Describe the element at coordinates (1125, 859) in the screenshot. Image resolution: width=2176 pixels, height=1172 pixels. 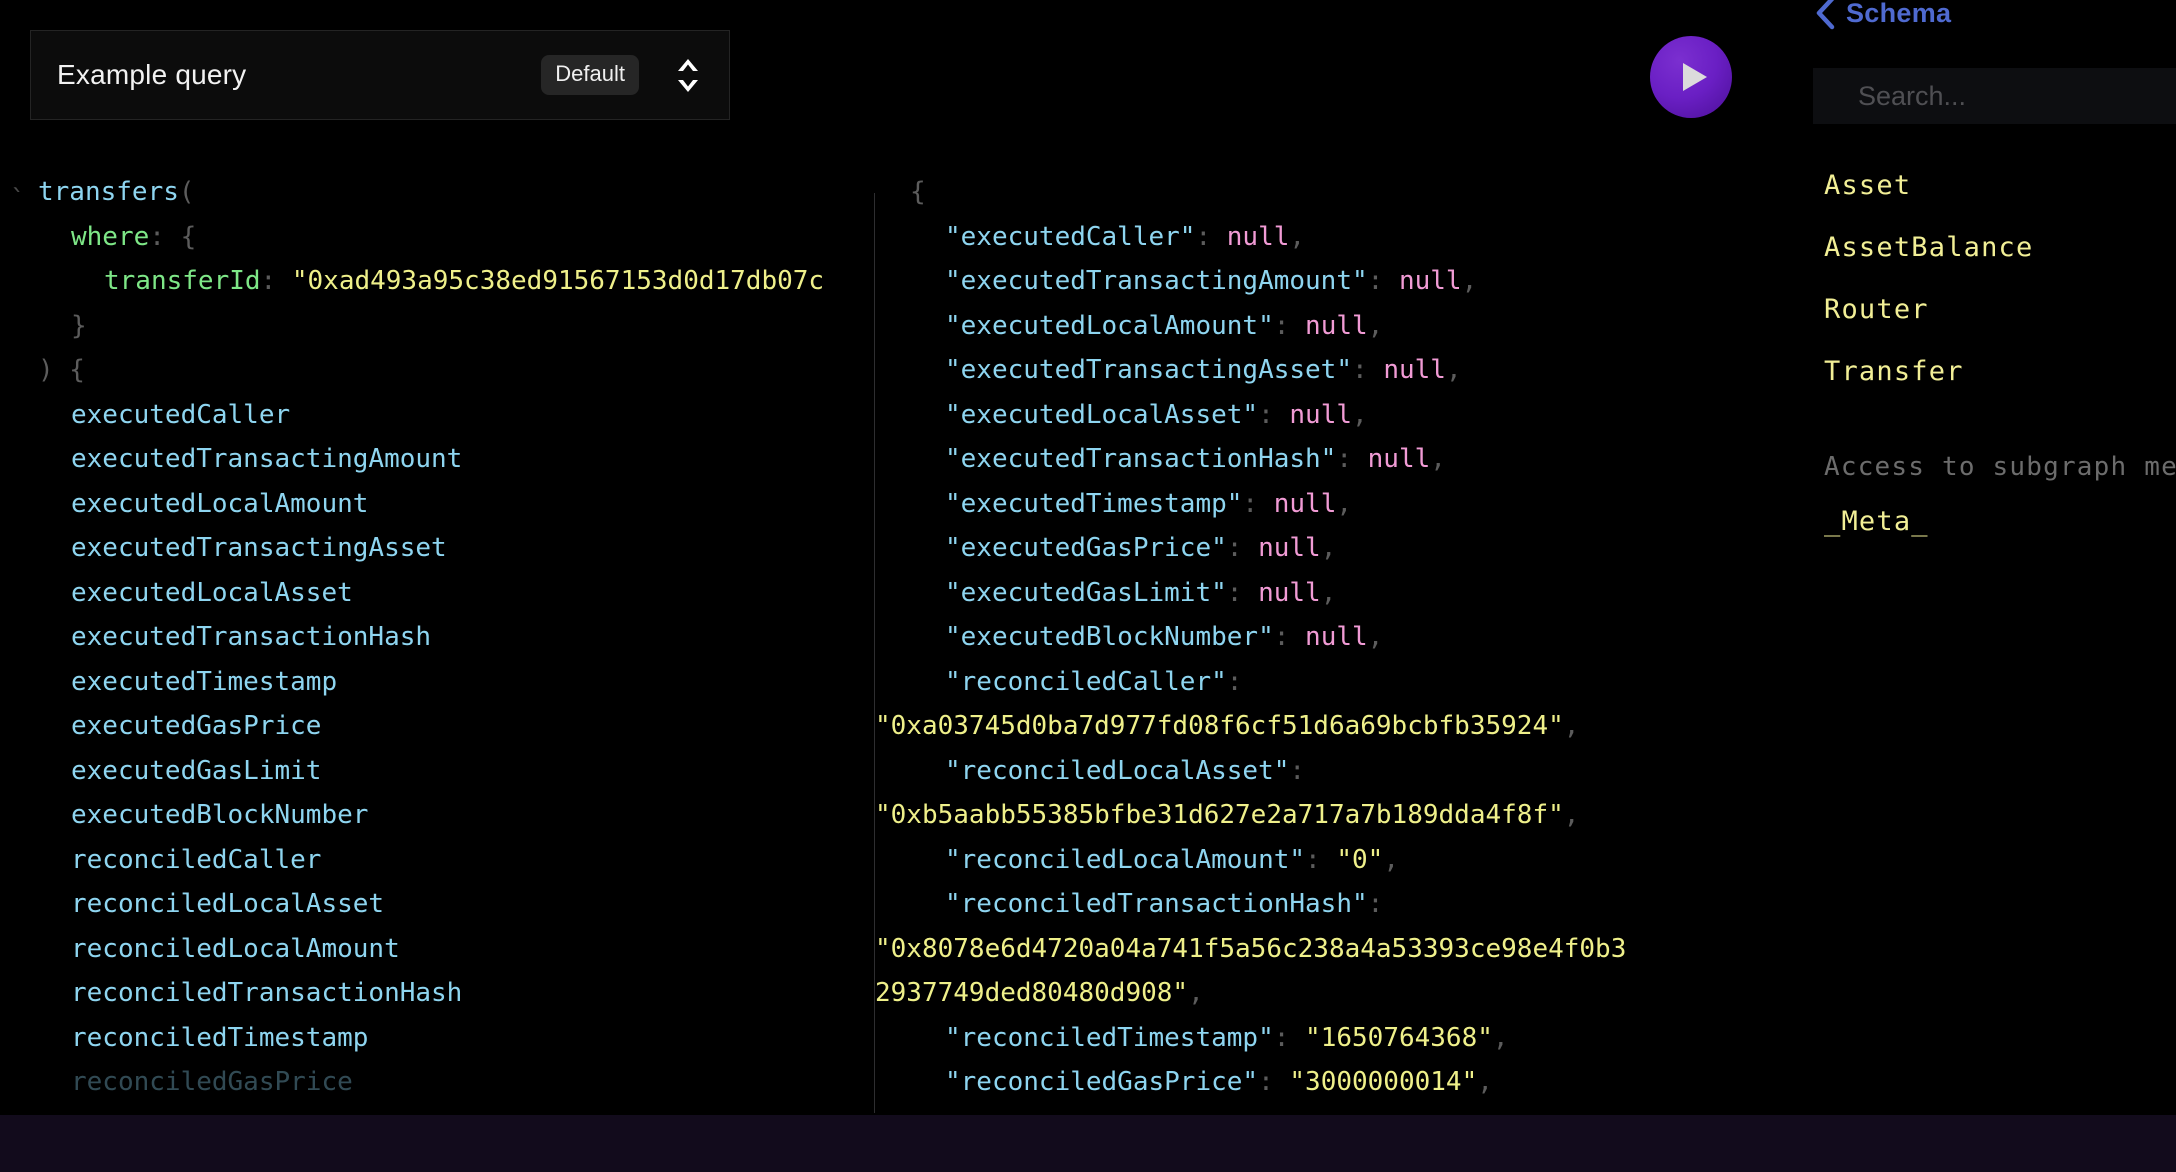
I see `code-token: "reconciledLocalAmount"` at that location.